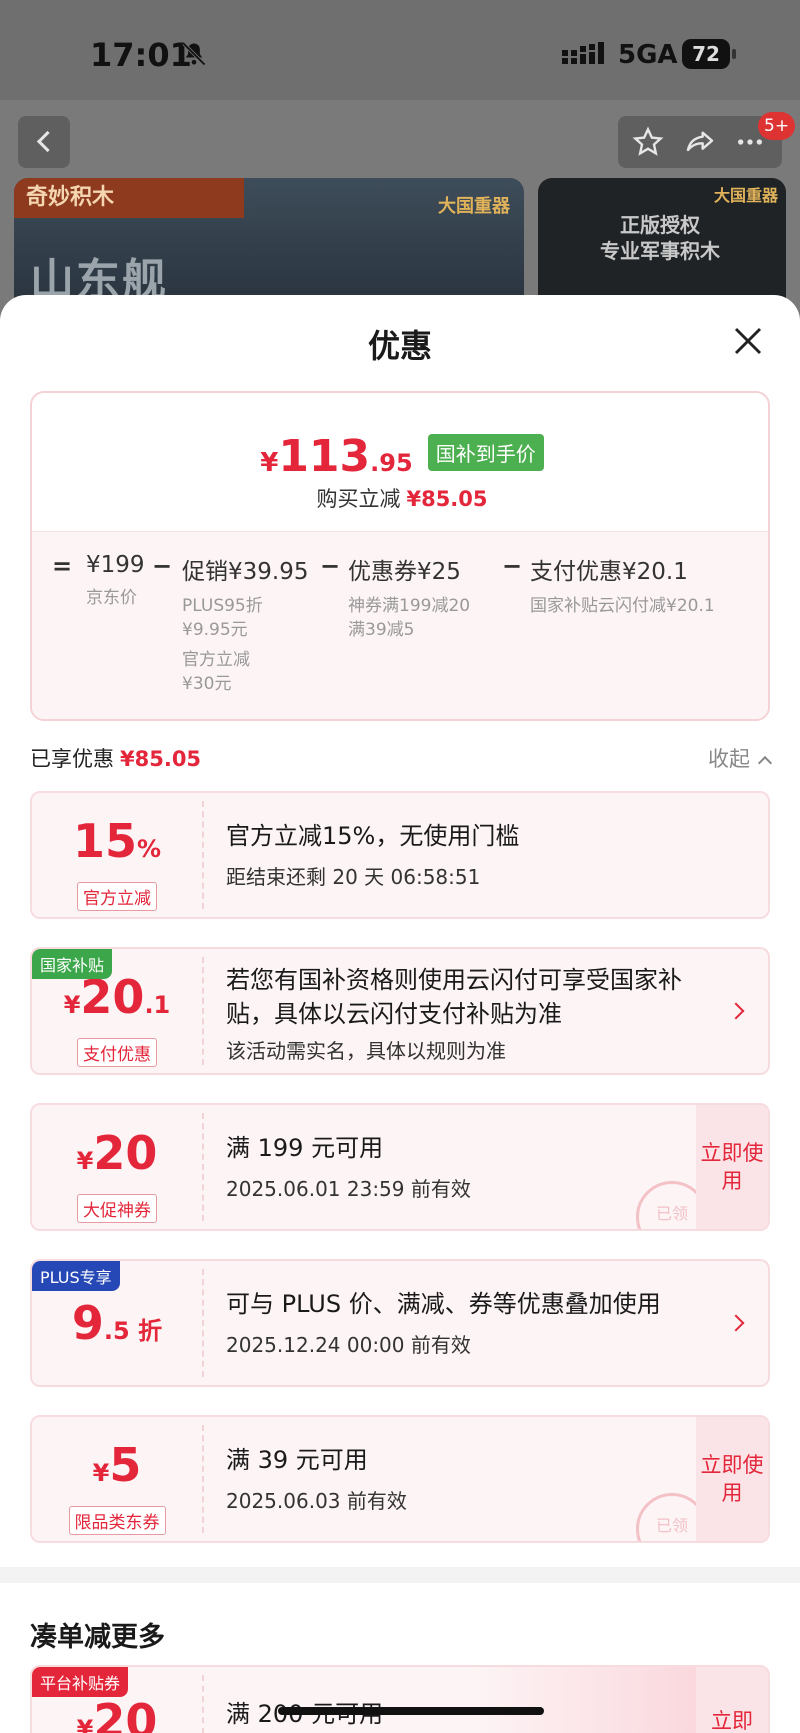 The height and width of the screenshot is (1733, 800). Describe the element at coordinates (409, 618) in the screenshot. I see `coupon-detail: 神券满199减20 满39减5` at that location.